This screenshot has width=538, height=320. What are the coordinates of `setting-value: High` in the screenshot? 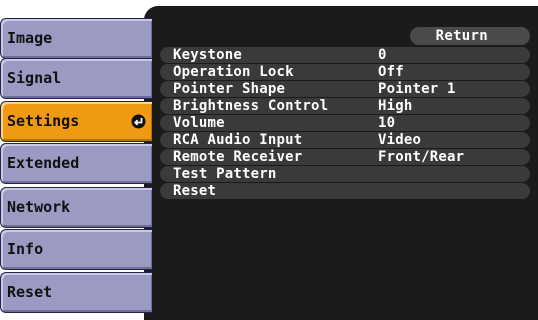 It's located at (395, 106).